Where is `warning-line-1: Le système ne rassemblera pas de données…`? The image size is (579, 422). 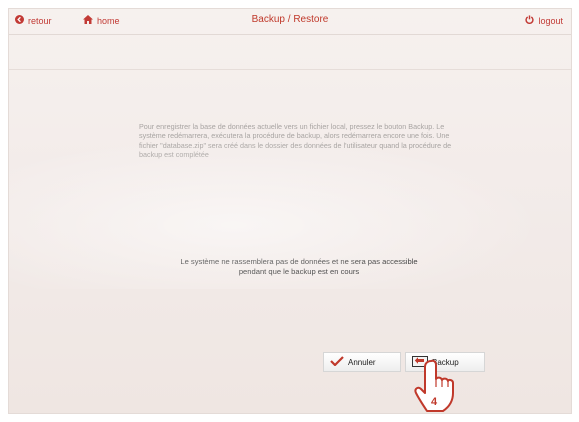
warning-line-1: Le système ne rassemblera pas de données… is located at coordinates (299, 261).